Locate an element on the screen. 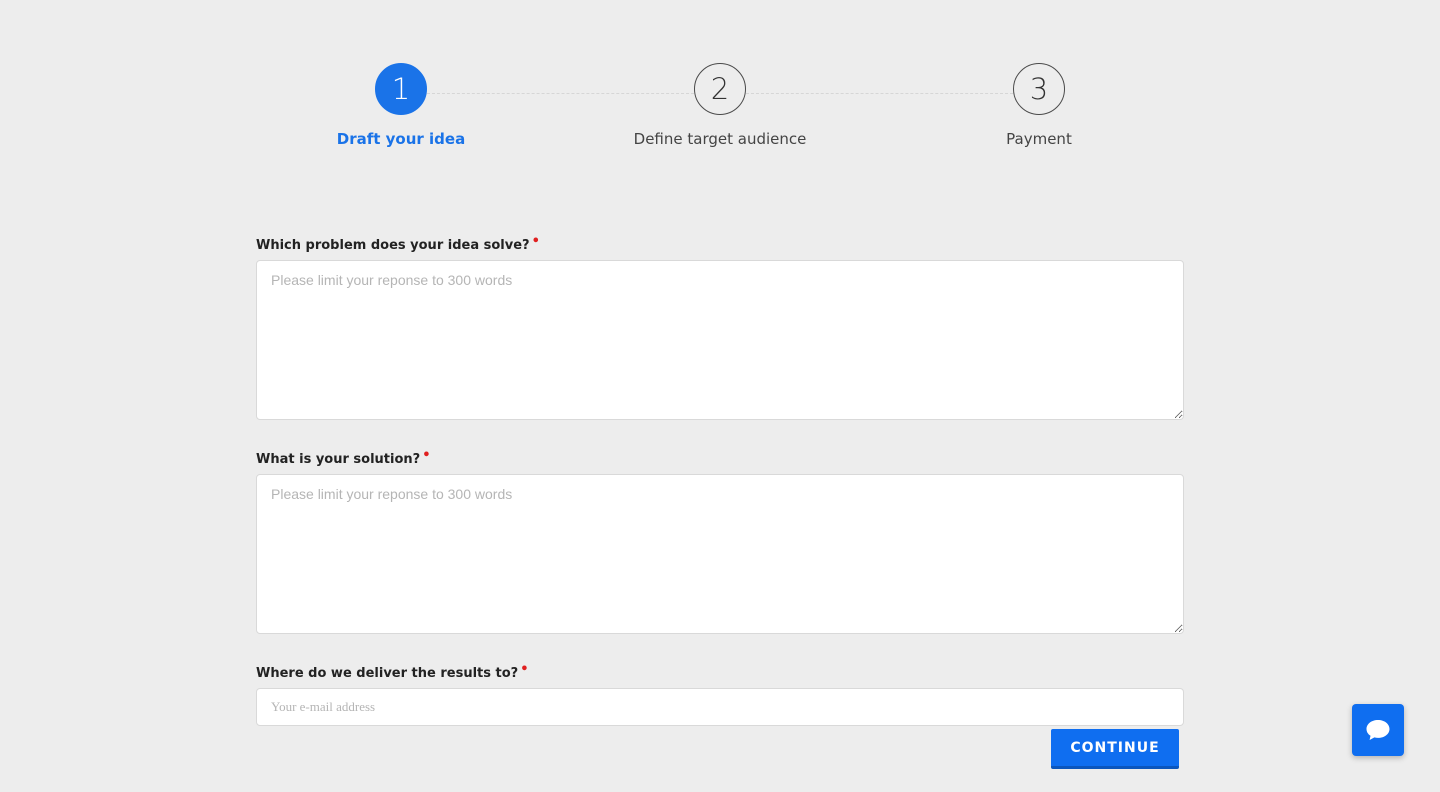  step-number-circle: 1 is located at coordinates (401, 89).